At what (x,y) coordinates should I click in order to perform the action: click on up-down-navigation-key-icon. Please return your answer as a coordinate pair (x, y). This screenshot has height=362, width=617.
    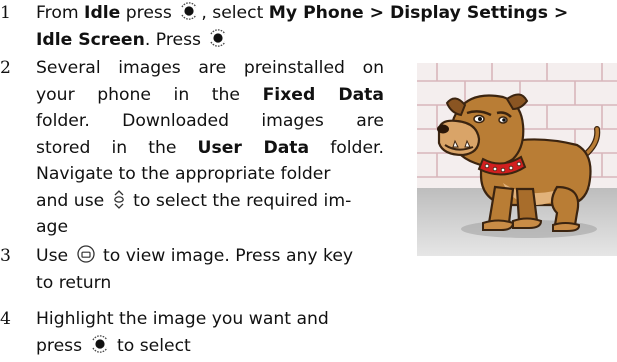
    Looking at the image, I should click on (119, 199).